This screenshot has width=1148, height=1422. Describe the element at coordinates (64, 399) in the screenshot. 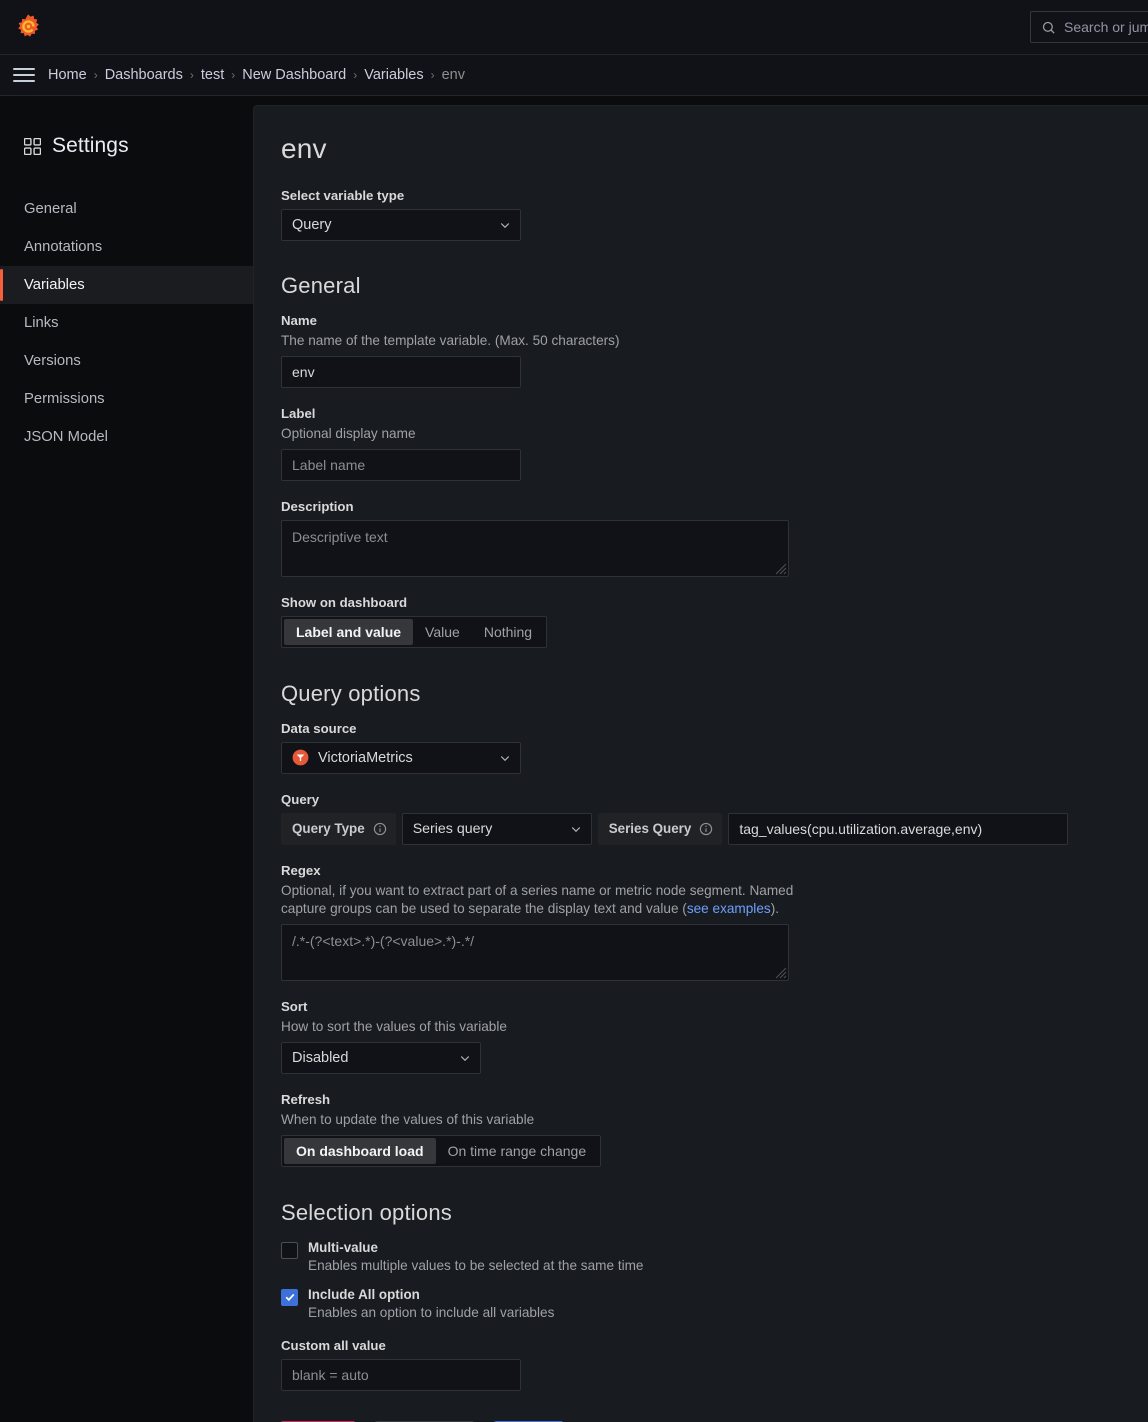

I see `sidebar-item-label: Permissions` at that location.